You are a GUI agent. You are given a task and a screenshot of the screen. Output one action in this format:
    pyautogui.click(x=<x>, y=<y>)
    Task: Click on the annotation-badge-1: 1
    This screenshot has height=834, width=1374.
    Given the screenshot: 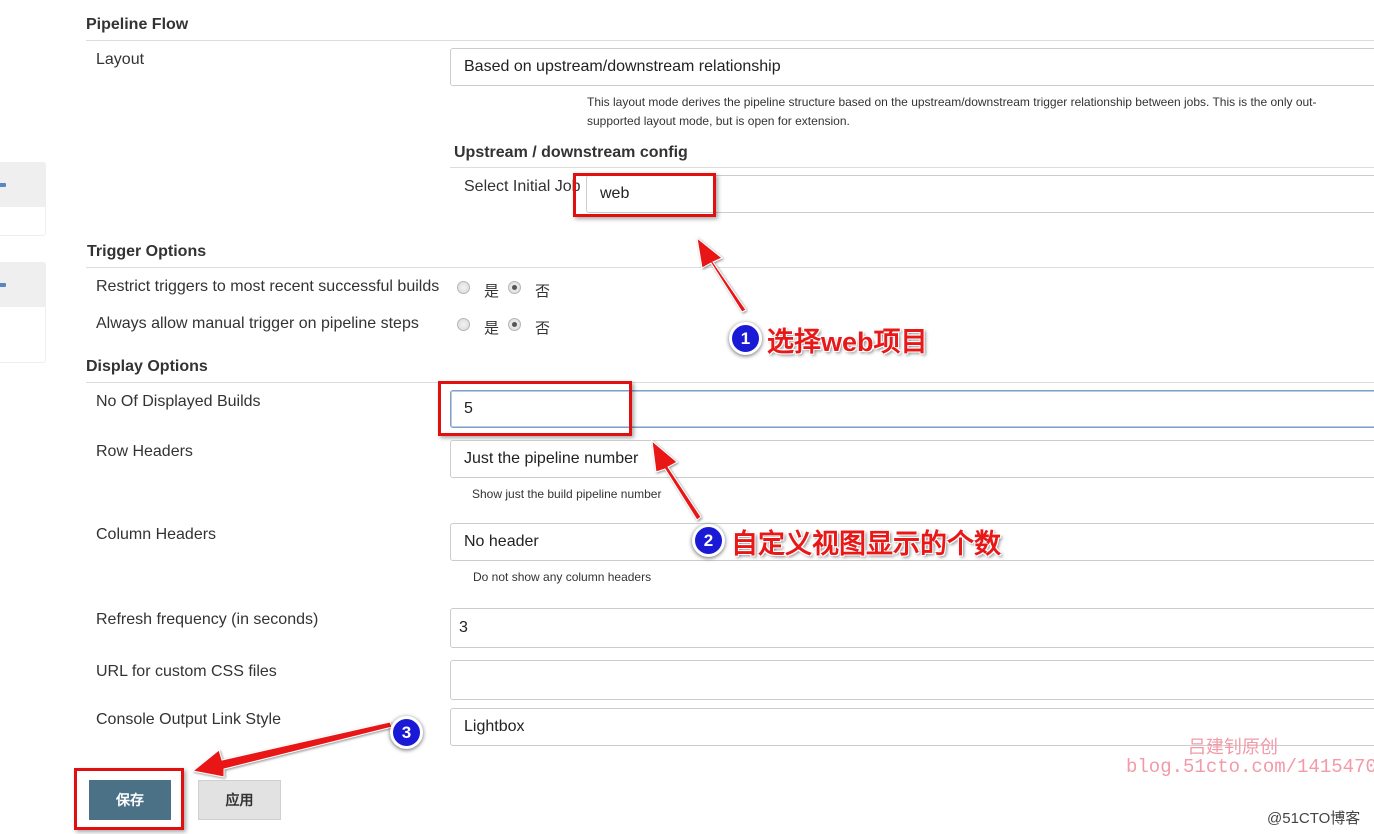 What is the action you would take?
    pyautogui.click(x=745, y=338)
    